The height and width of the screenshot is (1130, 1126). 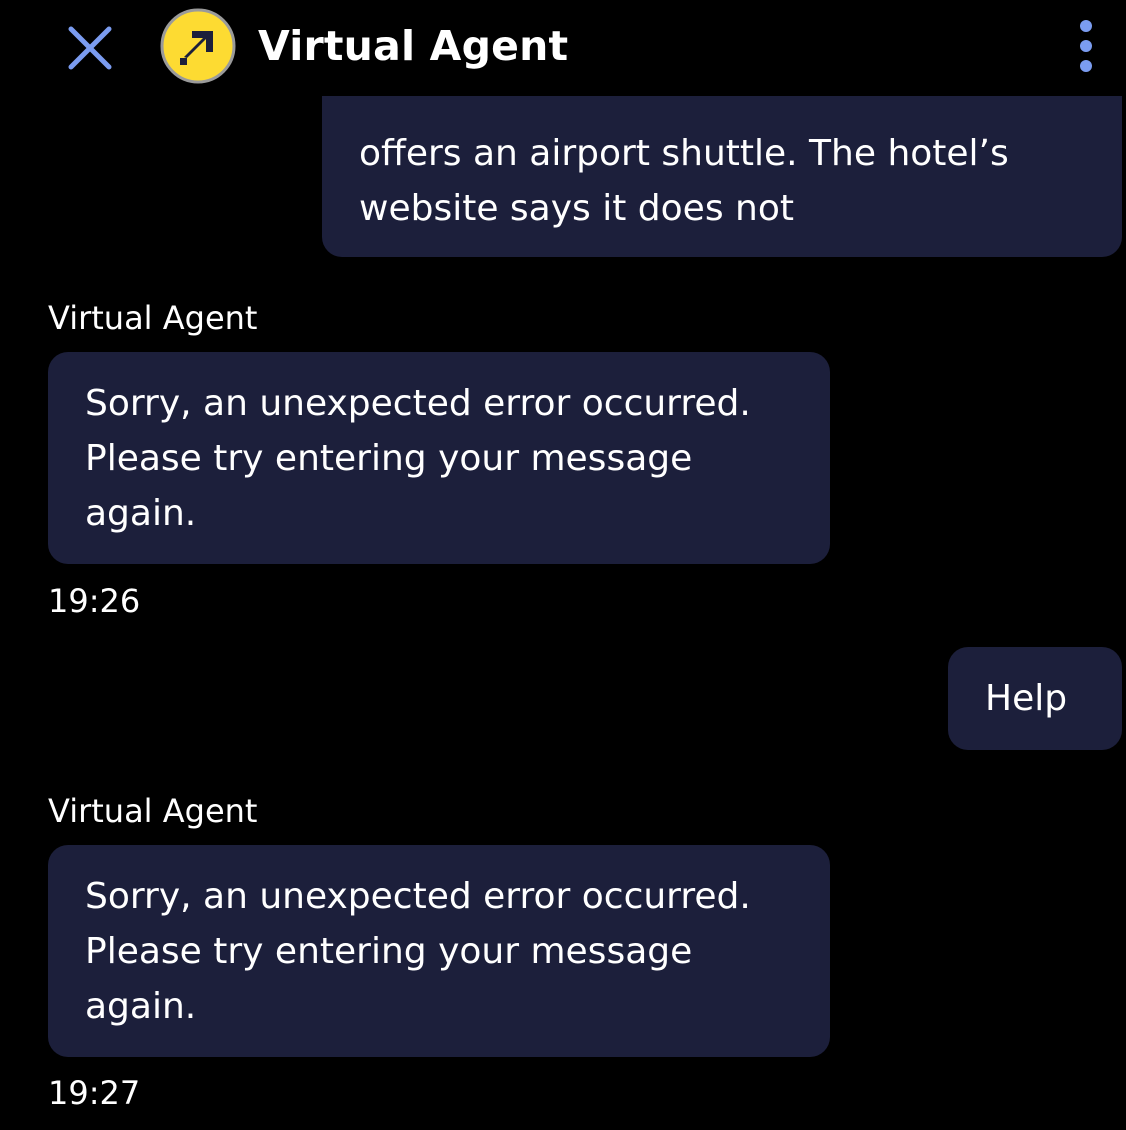 What do you see at coordinates (684, 153) in the screenshot?
I see `message-line: offers an airport shuttle. The hotel’s` at bounding box center [684, 153].